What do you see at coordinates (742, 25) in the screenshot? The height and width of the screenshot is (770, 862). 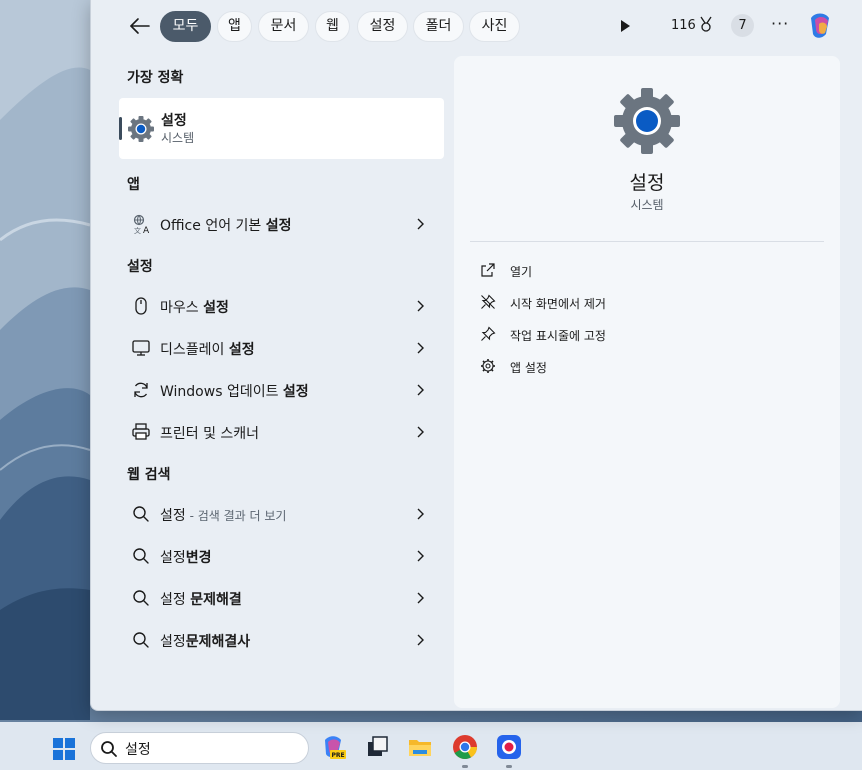 I see `notification-badge: 7` at bounding box center [742, 25].